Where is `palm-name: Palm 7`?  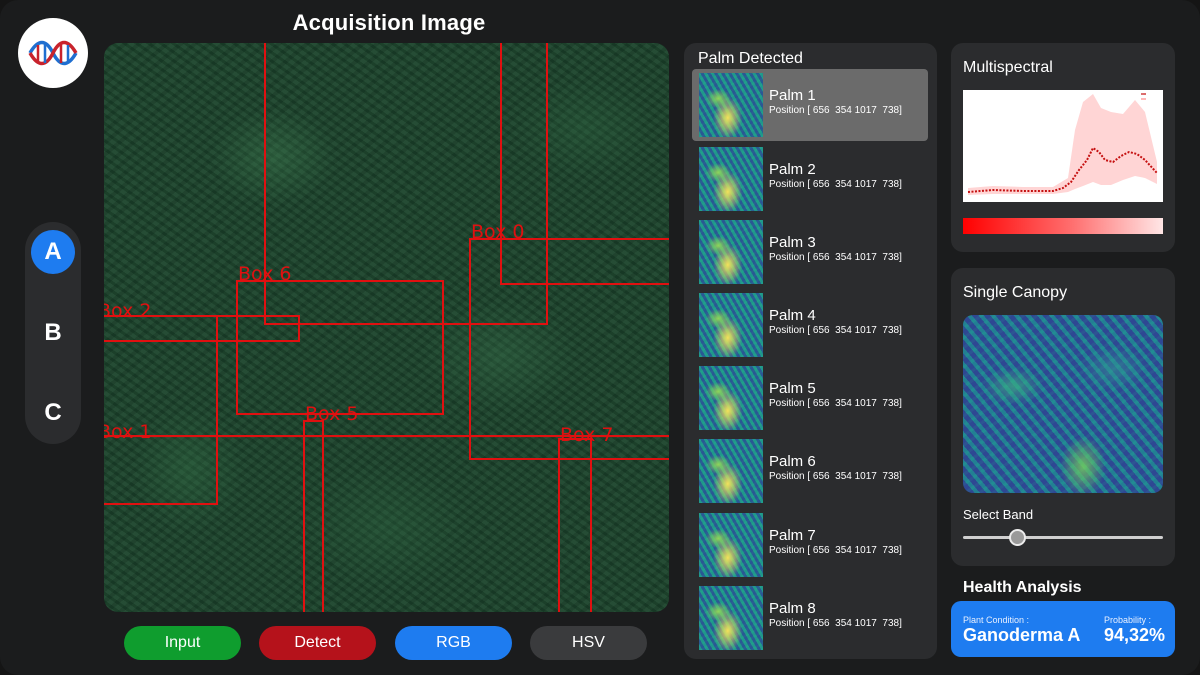 palm-name: Palm 7 is located at coordinates (792, 535).